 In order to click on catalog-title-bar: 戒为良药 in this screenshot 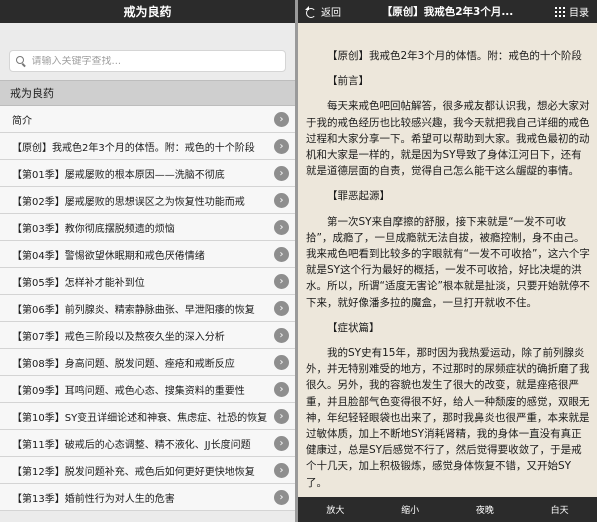, I will do `click(147, 11)`.